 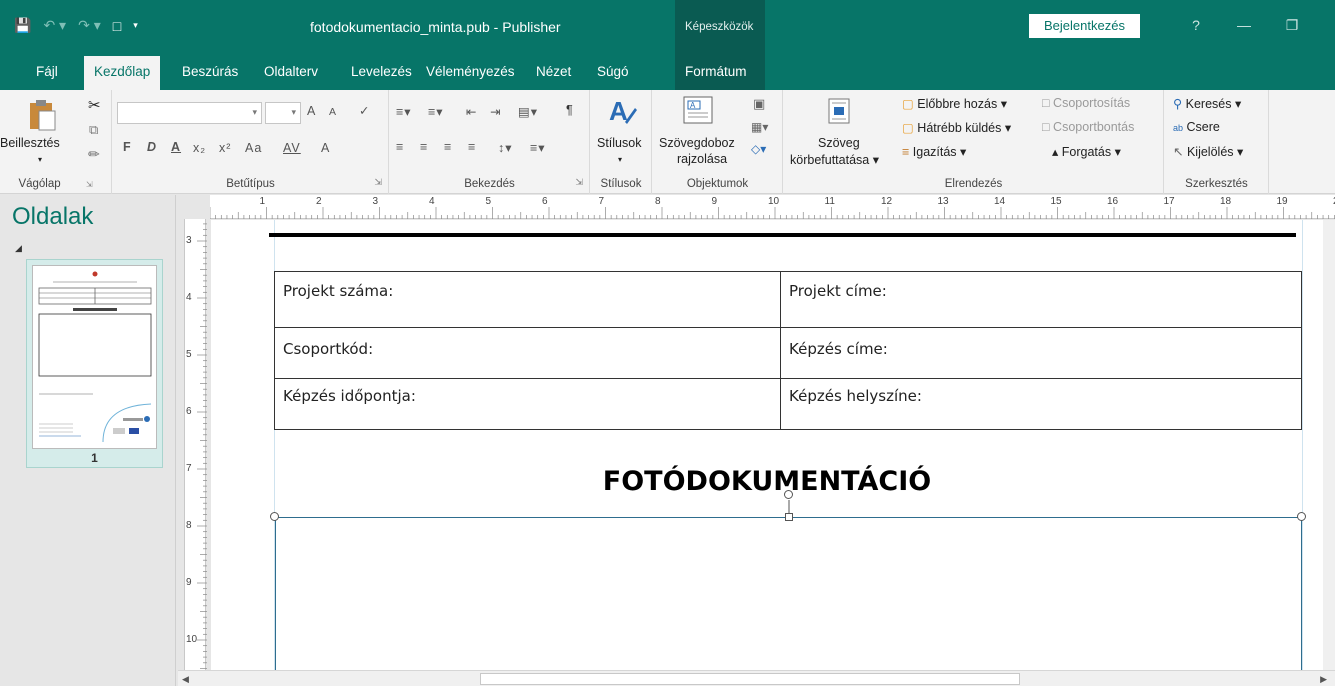 What do you see at coordinates (381, 73) in the screenshot?
I see `tab-mailings: Levelezés` at bounding box center [381, 73].